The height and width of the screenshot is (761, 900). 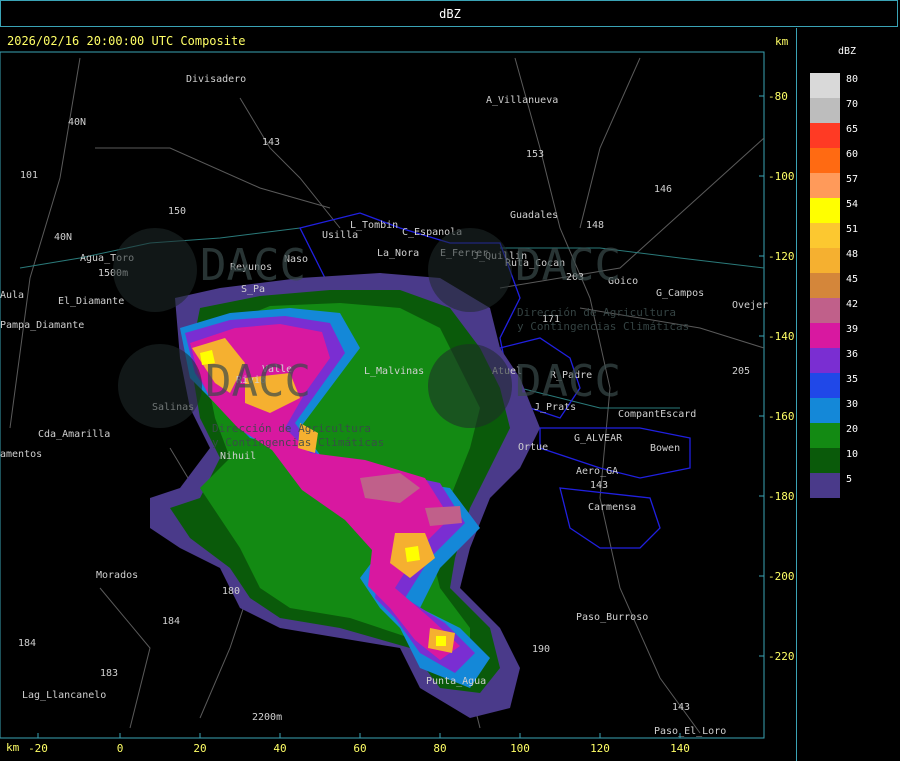 I want to click on y-tick-label: -140, so click(x=781, y=336).